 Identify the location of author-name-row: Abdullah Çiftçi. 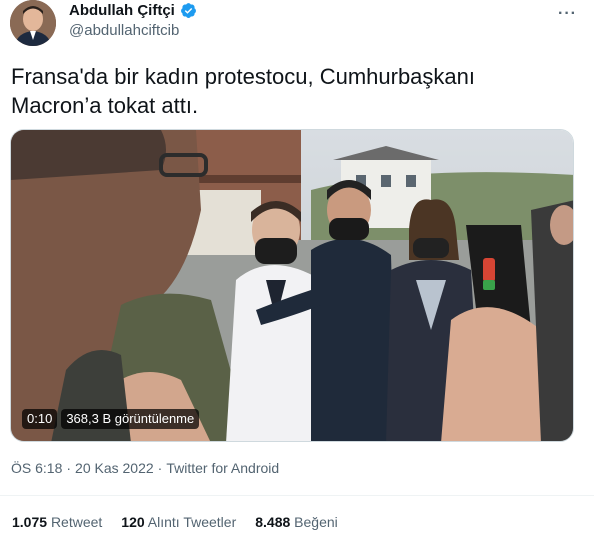
(133, 10).